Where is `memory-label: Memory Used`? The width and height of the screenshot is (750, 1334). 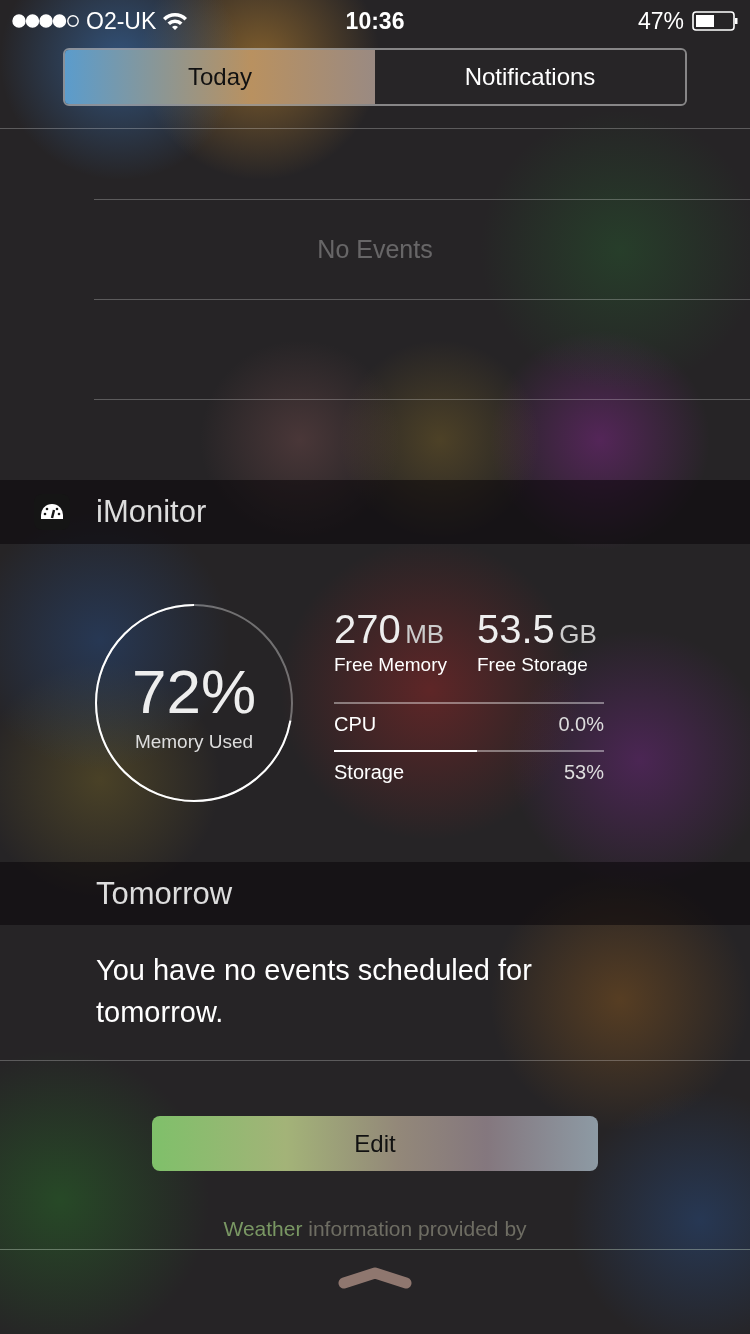 memory-label: Memory Used is located at coordinates (194, 742).